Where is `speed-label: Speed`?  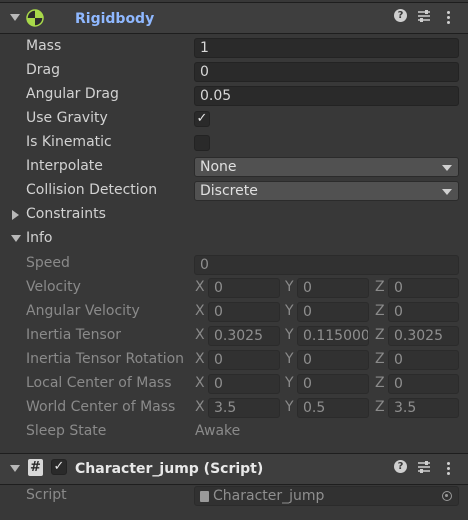
speed-label: Speed is located at coordinates (48, 263).